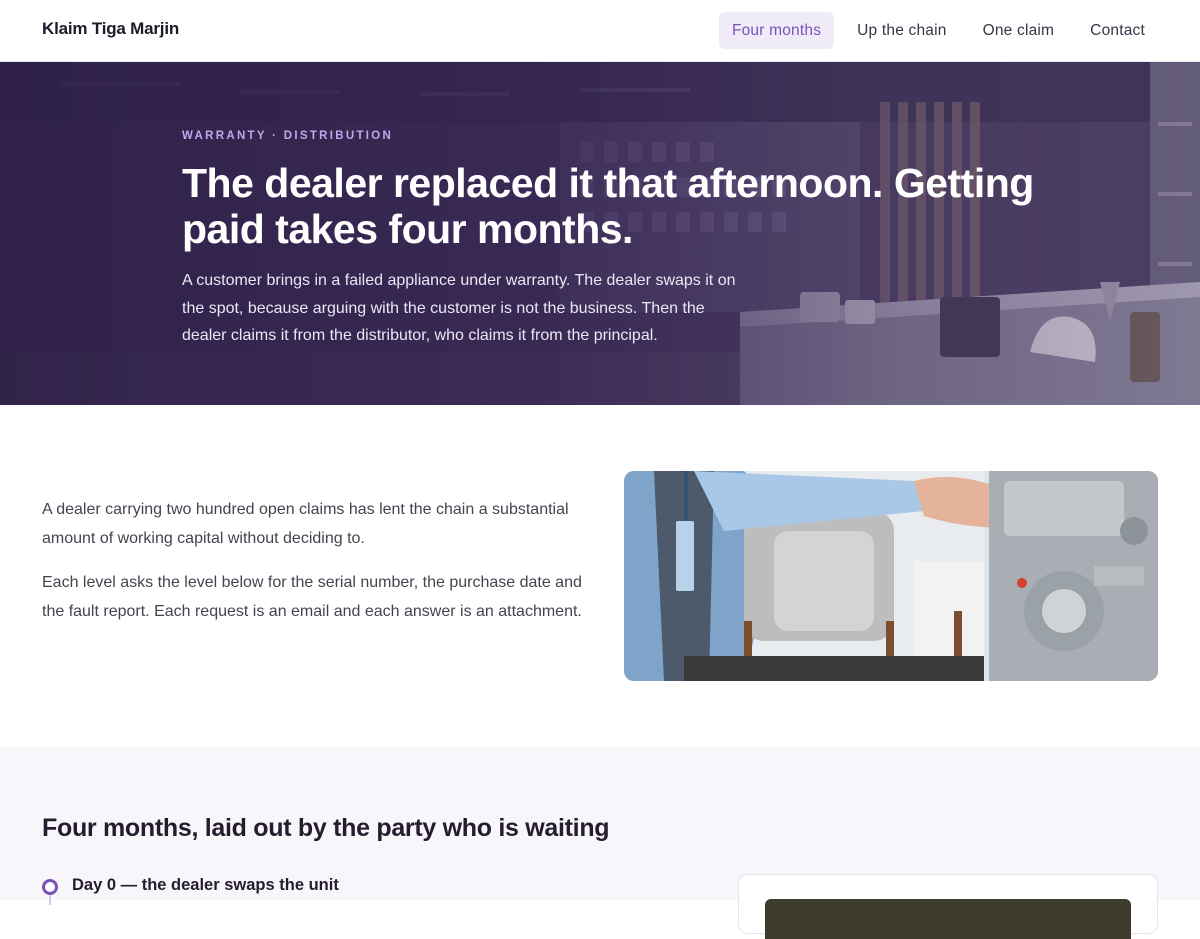 The height and width of the screenshot is (939, 1200). I want to click on photo-illustration, so click(891, 576).